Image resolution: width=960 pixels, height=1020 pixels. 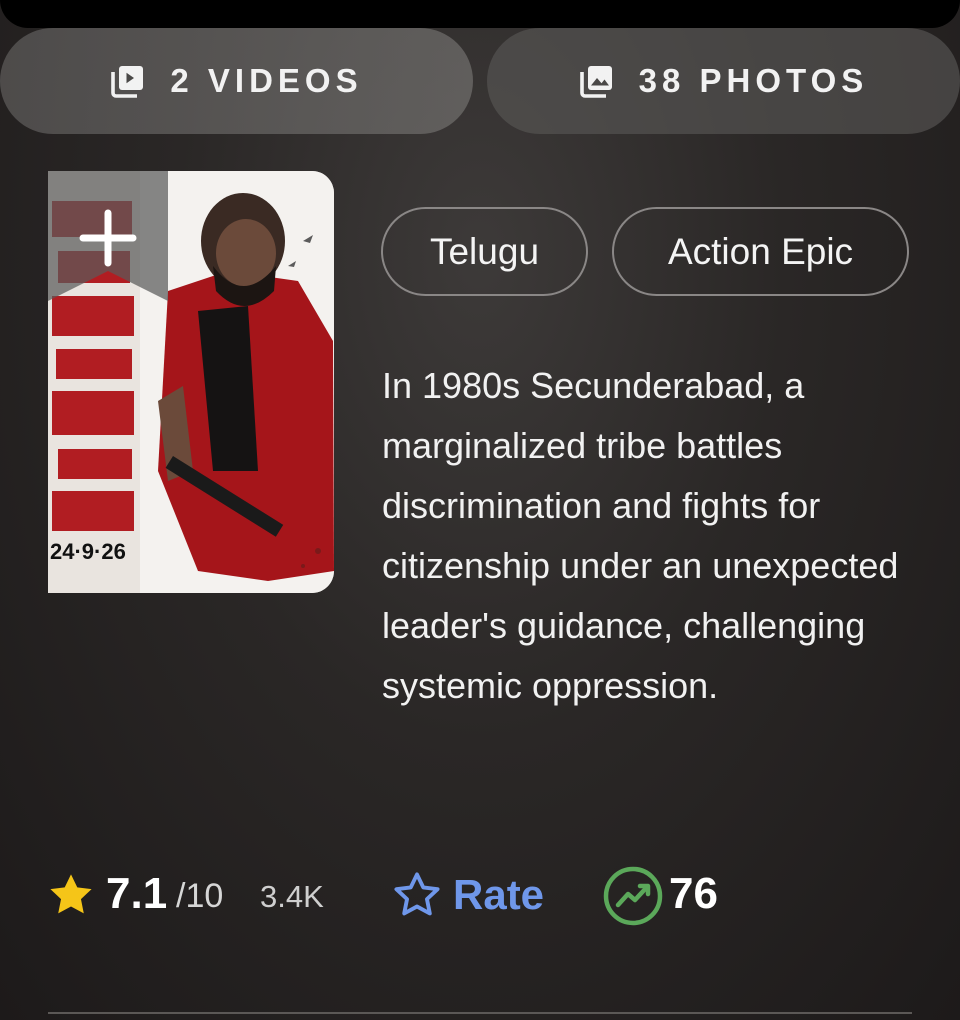 I want to click on photos-button: 38 PHOTOS, so click(x=723, y=81).